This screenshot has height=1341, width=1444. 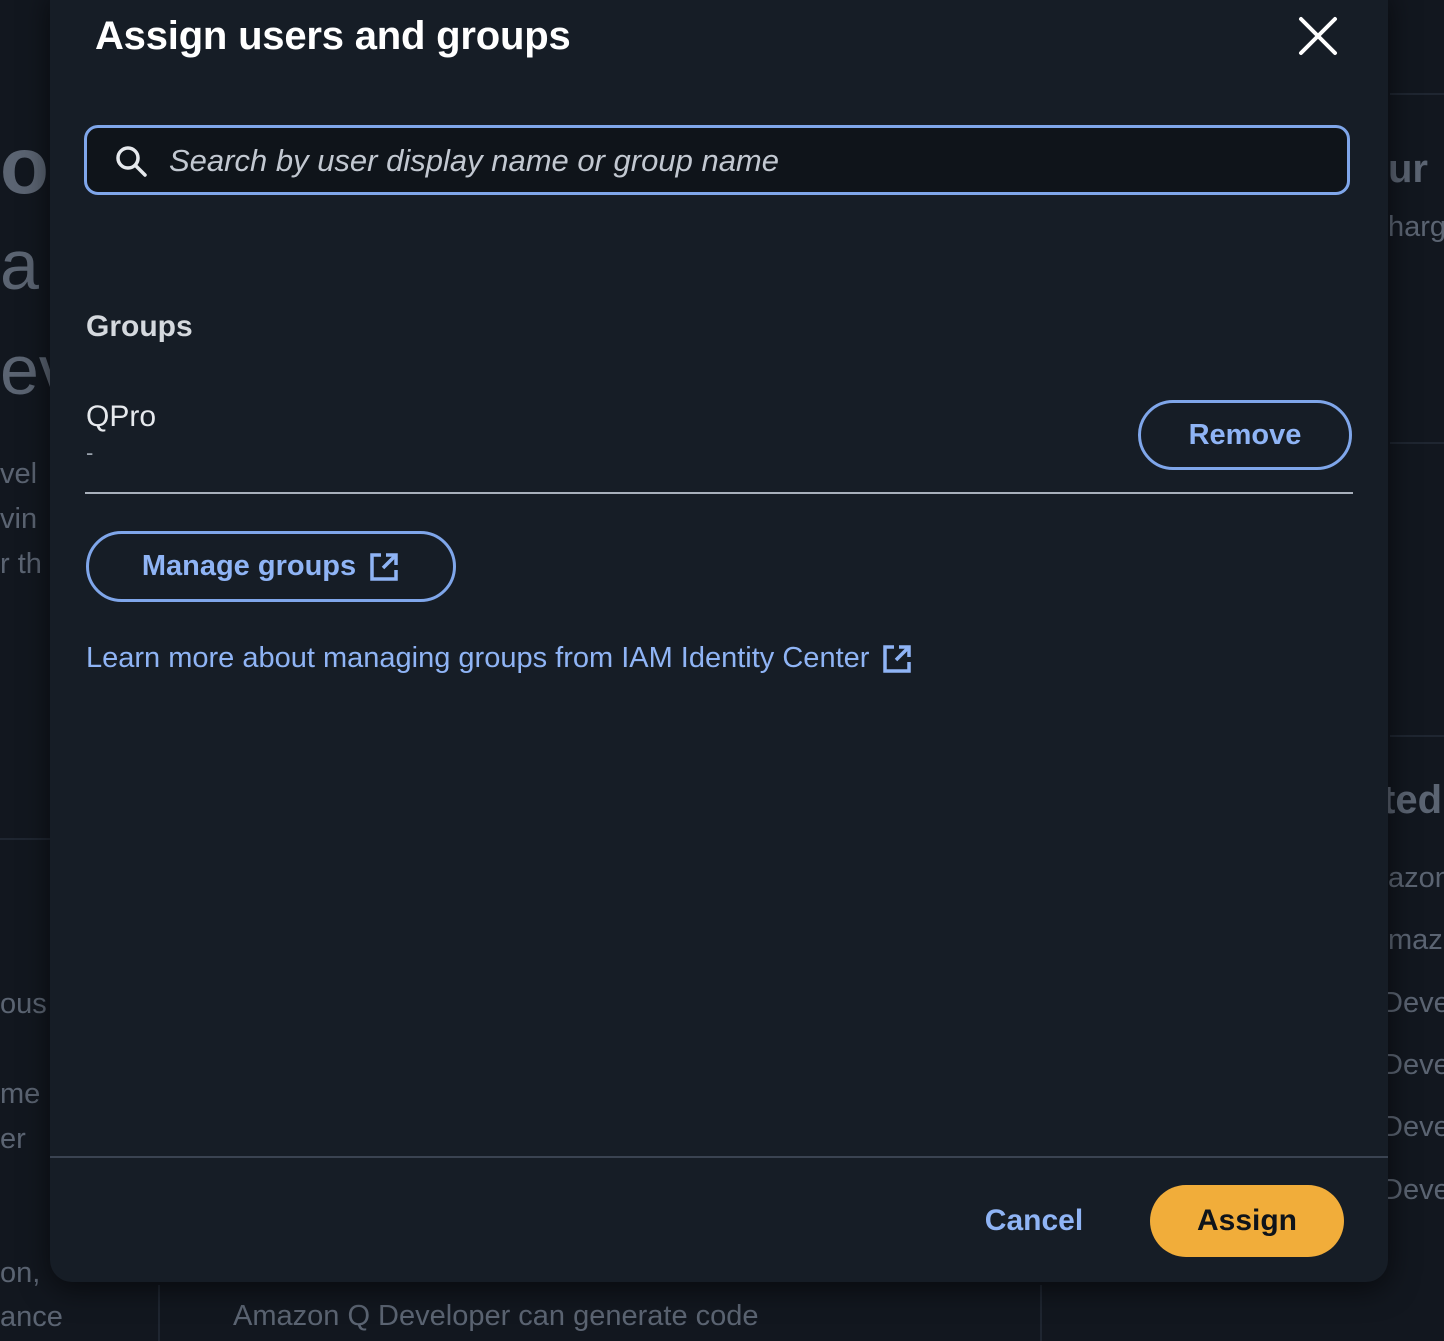 I want to click on remove-group-button: Remove, so click(x=1245, y=435).